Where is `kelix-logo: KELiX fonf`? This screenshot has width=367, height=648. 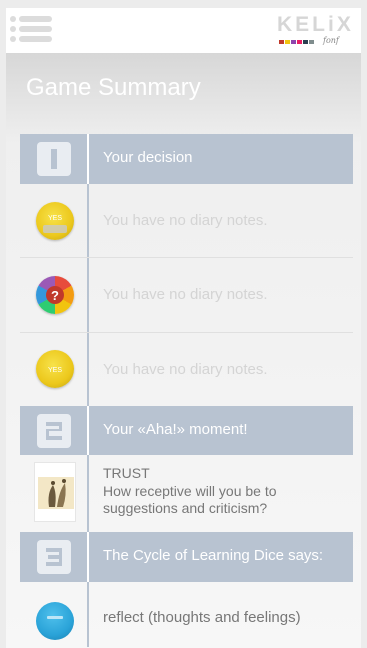 kelix-logo: KELiX fonf is located at coordinates (316, 31).